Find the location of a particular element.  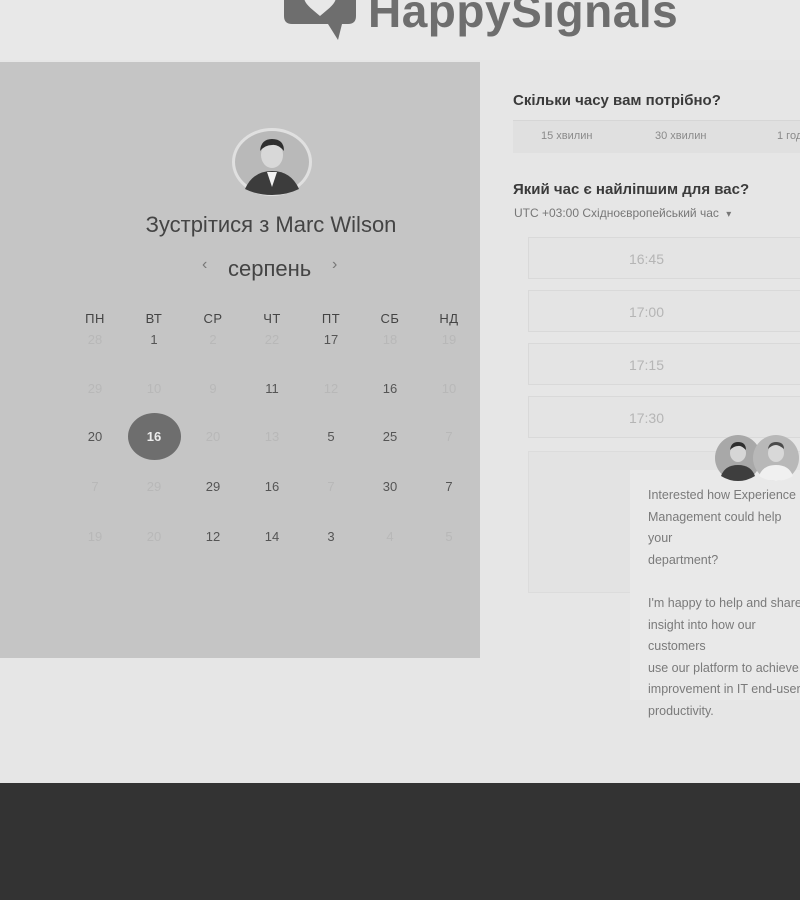

calendar-day: 14 is located at coordinates (272, 537).